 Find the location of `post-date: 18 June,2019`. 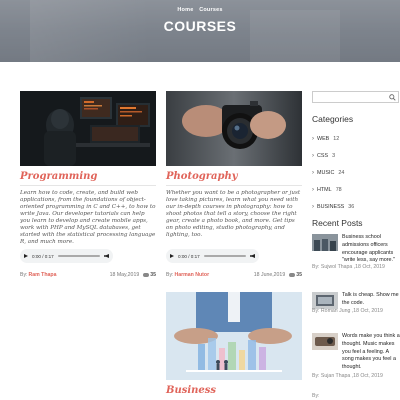

post-date: 18 June,2019 is located at coordinates (269, 275).